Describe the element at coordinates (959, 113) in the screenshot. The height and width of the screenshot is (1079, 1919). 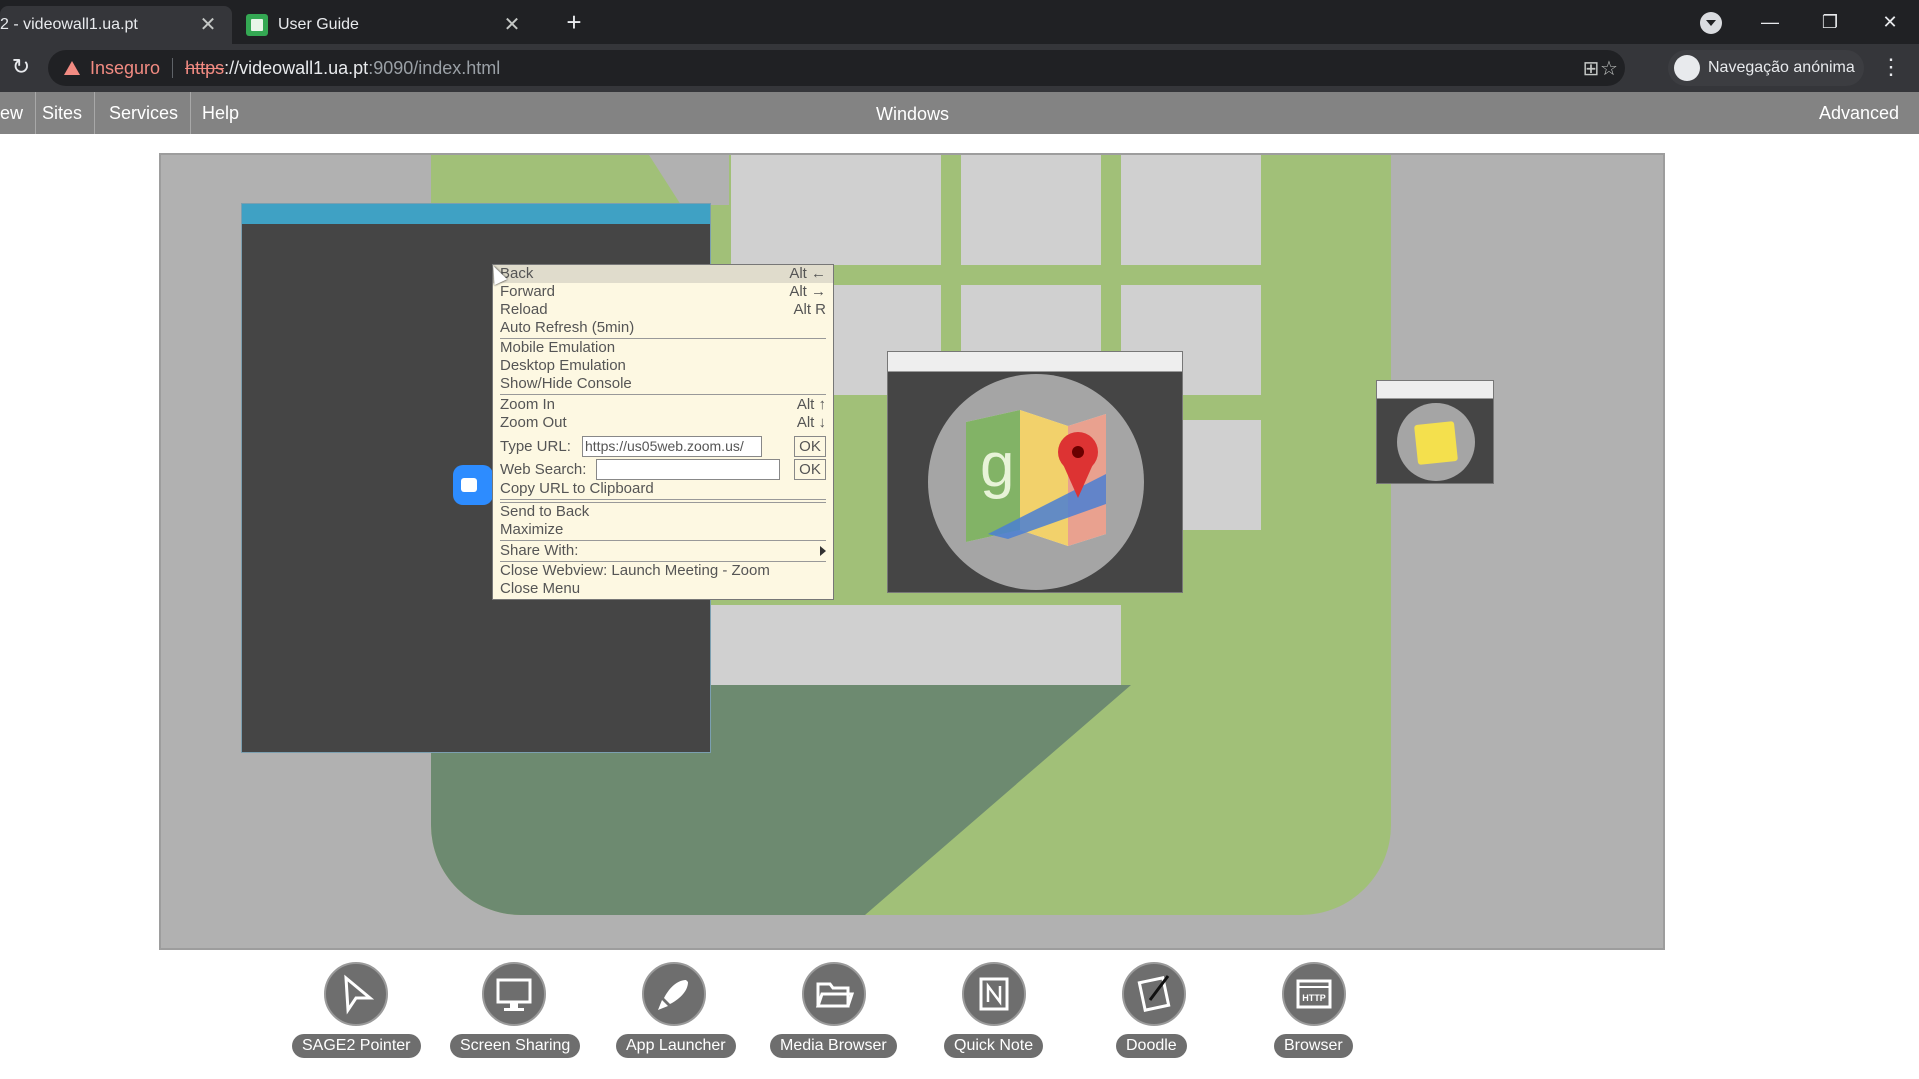
I see `sage2-menubar: ew Sites Services Help Windows Advanced` at that location.